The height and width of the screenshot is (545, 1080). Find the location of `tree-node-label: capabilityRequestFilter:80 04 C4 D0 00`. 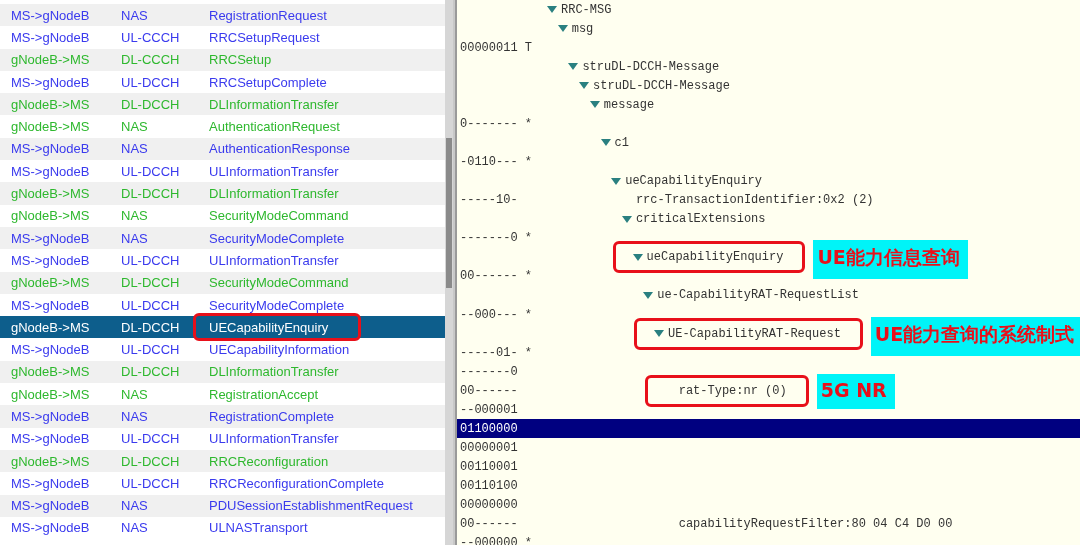

tree-node-label: capabilityRequestFilter:80 04 C4 D0 00 is located at coordinates (815, 524).